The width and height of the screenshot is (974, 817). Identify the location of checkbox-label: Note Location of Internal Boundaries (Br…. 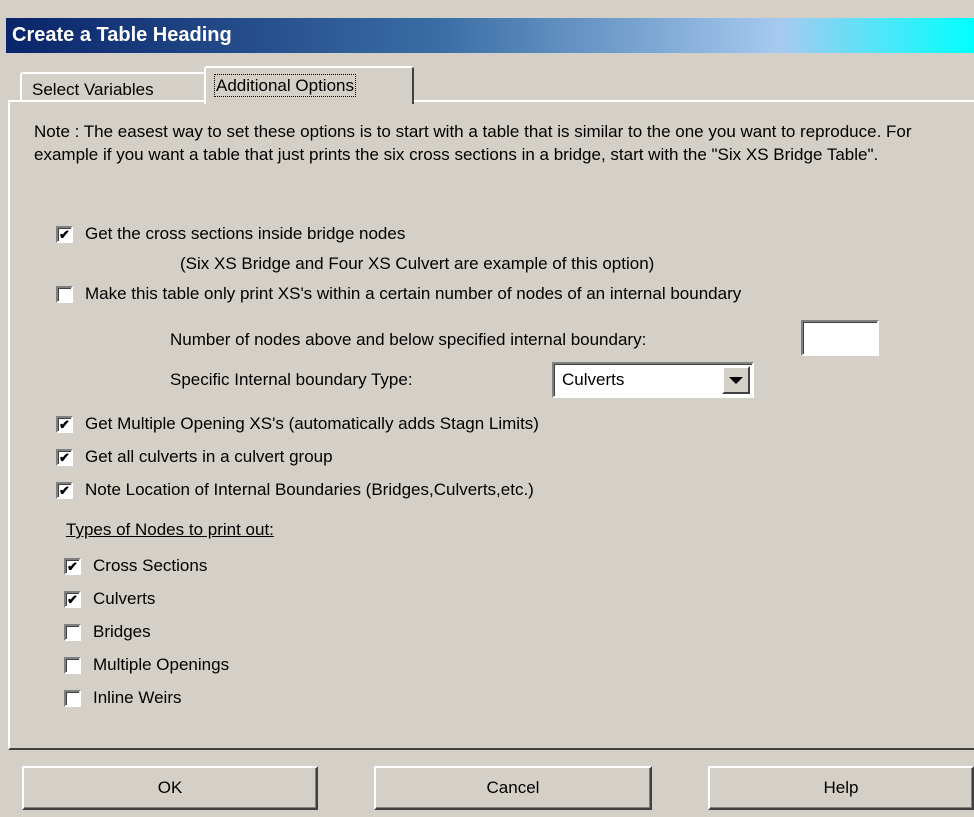
(309, 489).